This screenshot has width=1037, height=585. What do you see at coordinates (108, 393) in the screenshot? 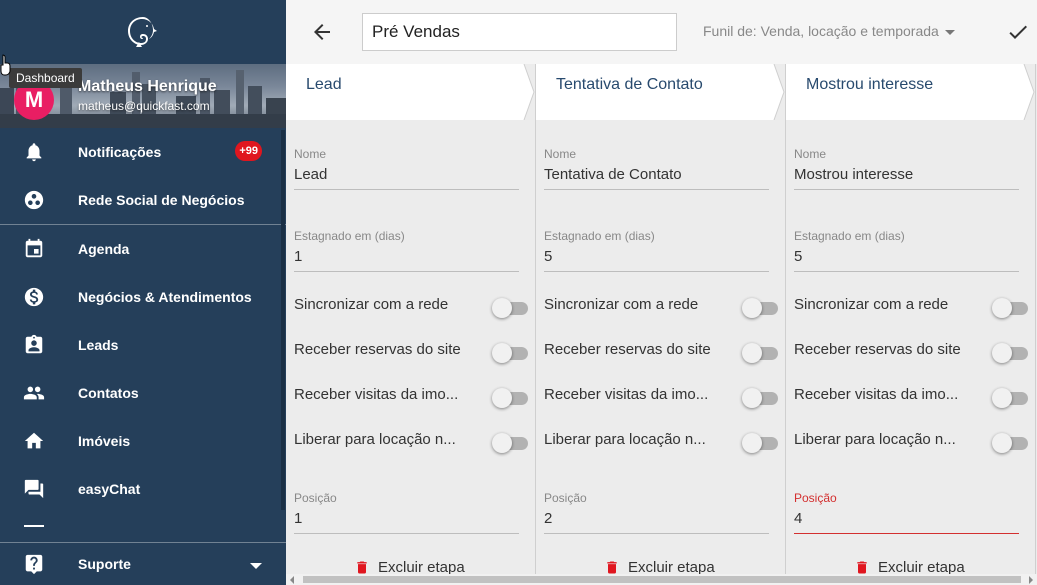
I see `sidebar-item-label: Contatos` at bounding box center [108, 393].